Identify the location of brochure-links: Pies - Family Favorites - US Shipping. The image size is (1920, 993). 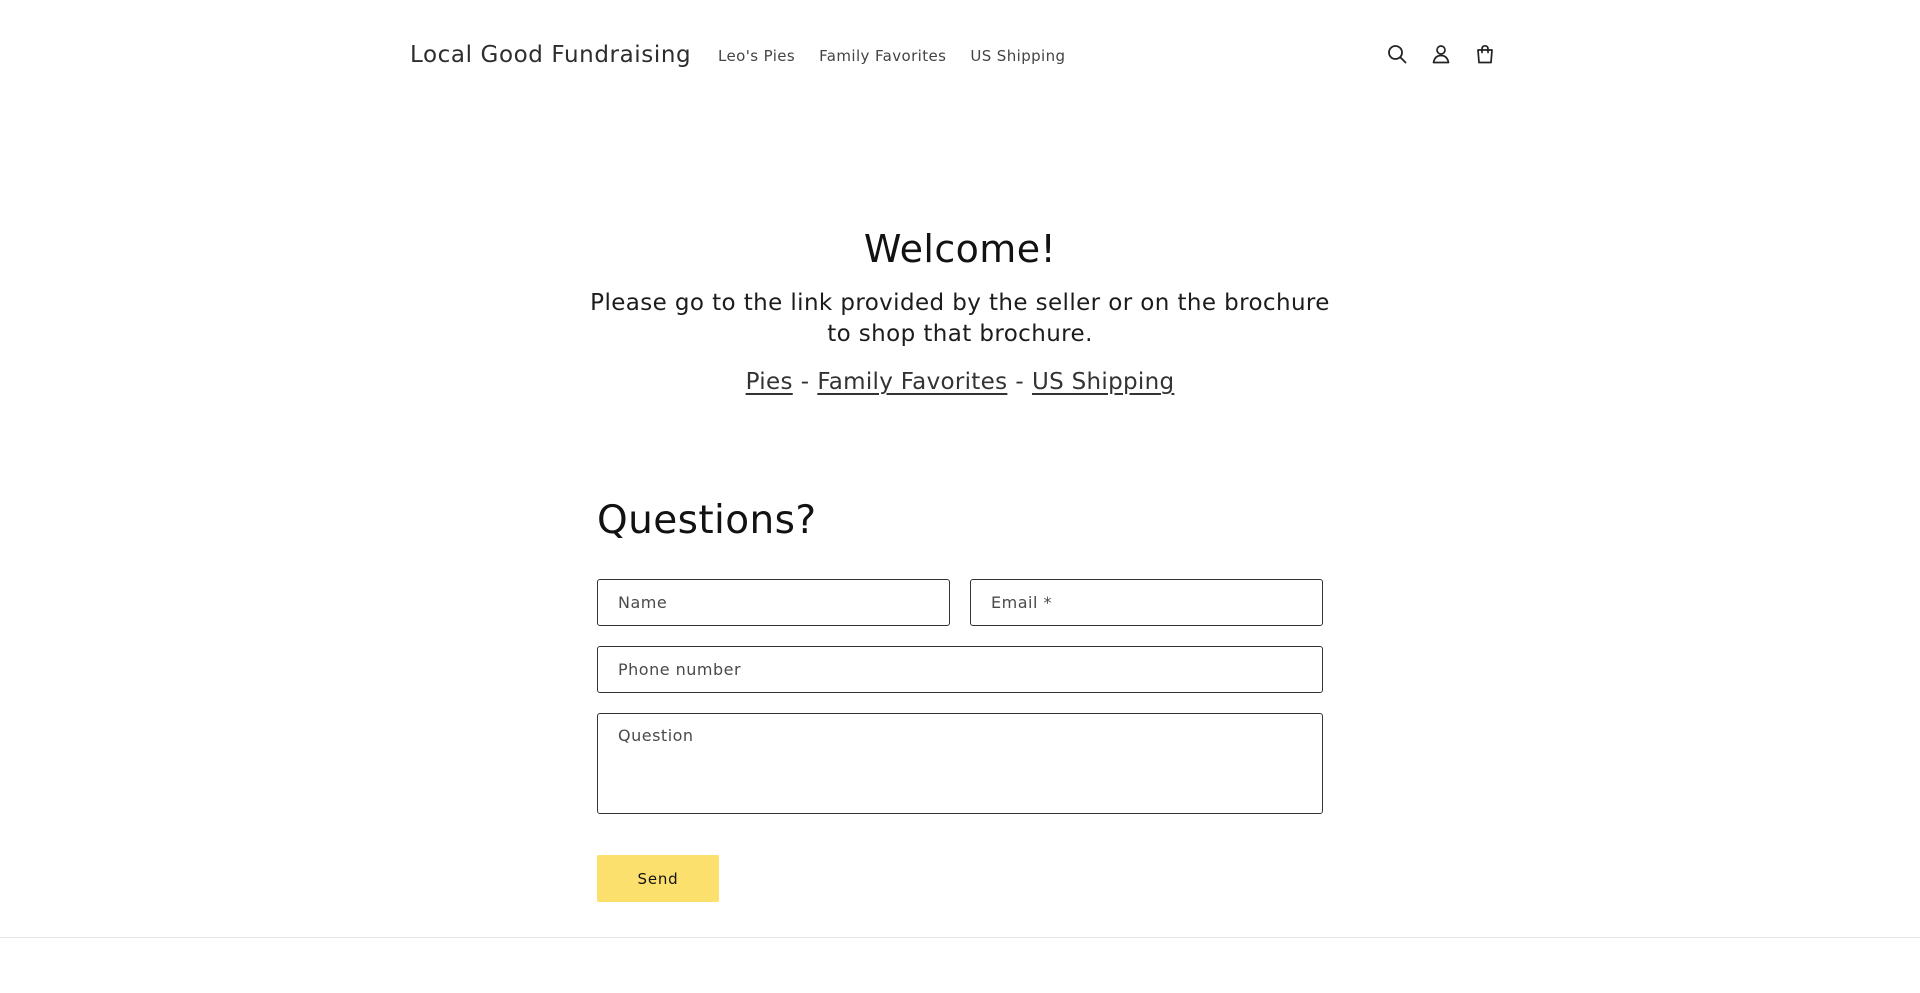
(960, 382).